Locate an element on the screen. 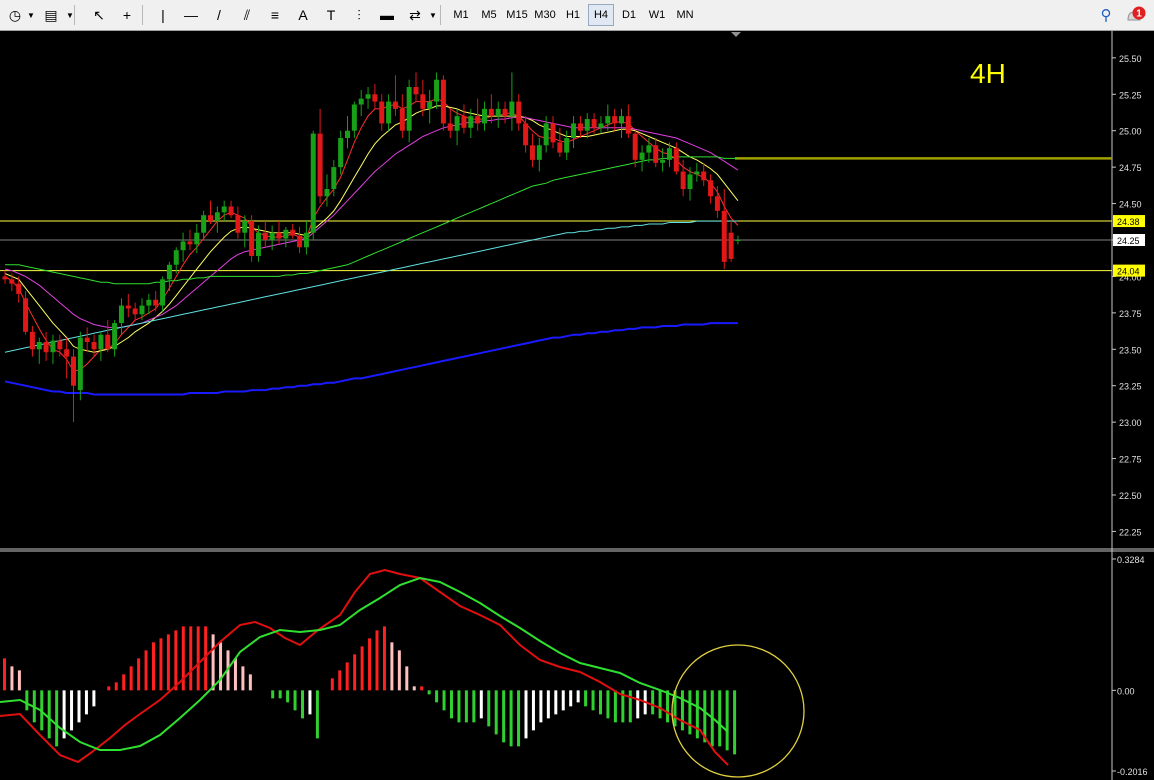 This screenshot has height=780, width=1154. cursor-icon: ↖ is located at coordinates (99, 15).